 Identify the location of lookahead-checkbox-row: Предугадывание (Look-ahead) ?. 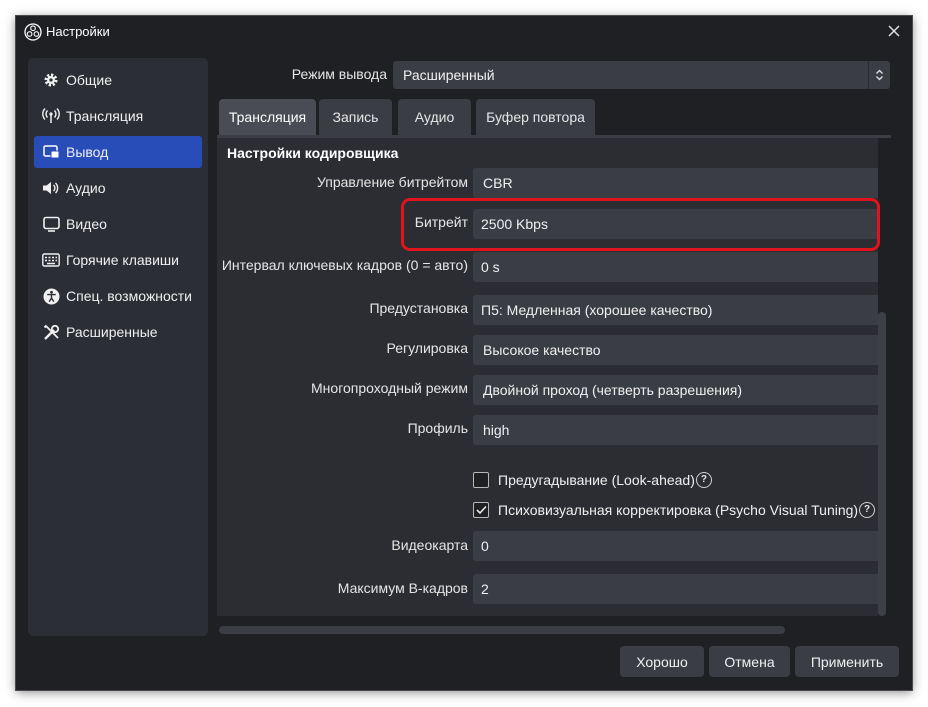
(592, 480).